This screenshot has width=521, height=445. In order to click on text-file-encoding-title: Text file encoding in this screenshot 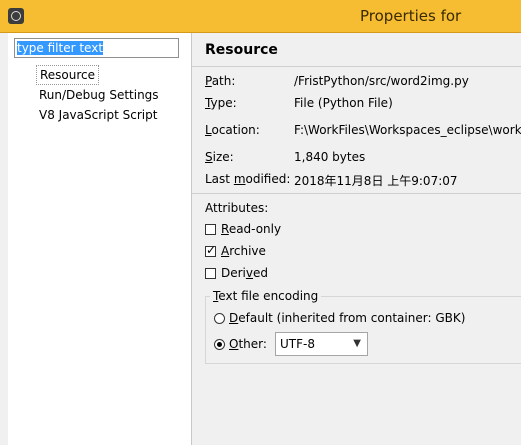, I will do `click(266, 296)`.